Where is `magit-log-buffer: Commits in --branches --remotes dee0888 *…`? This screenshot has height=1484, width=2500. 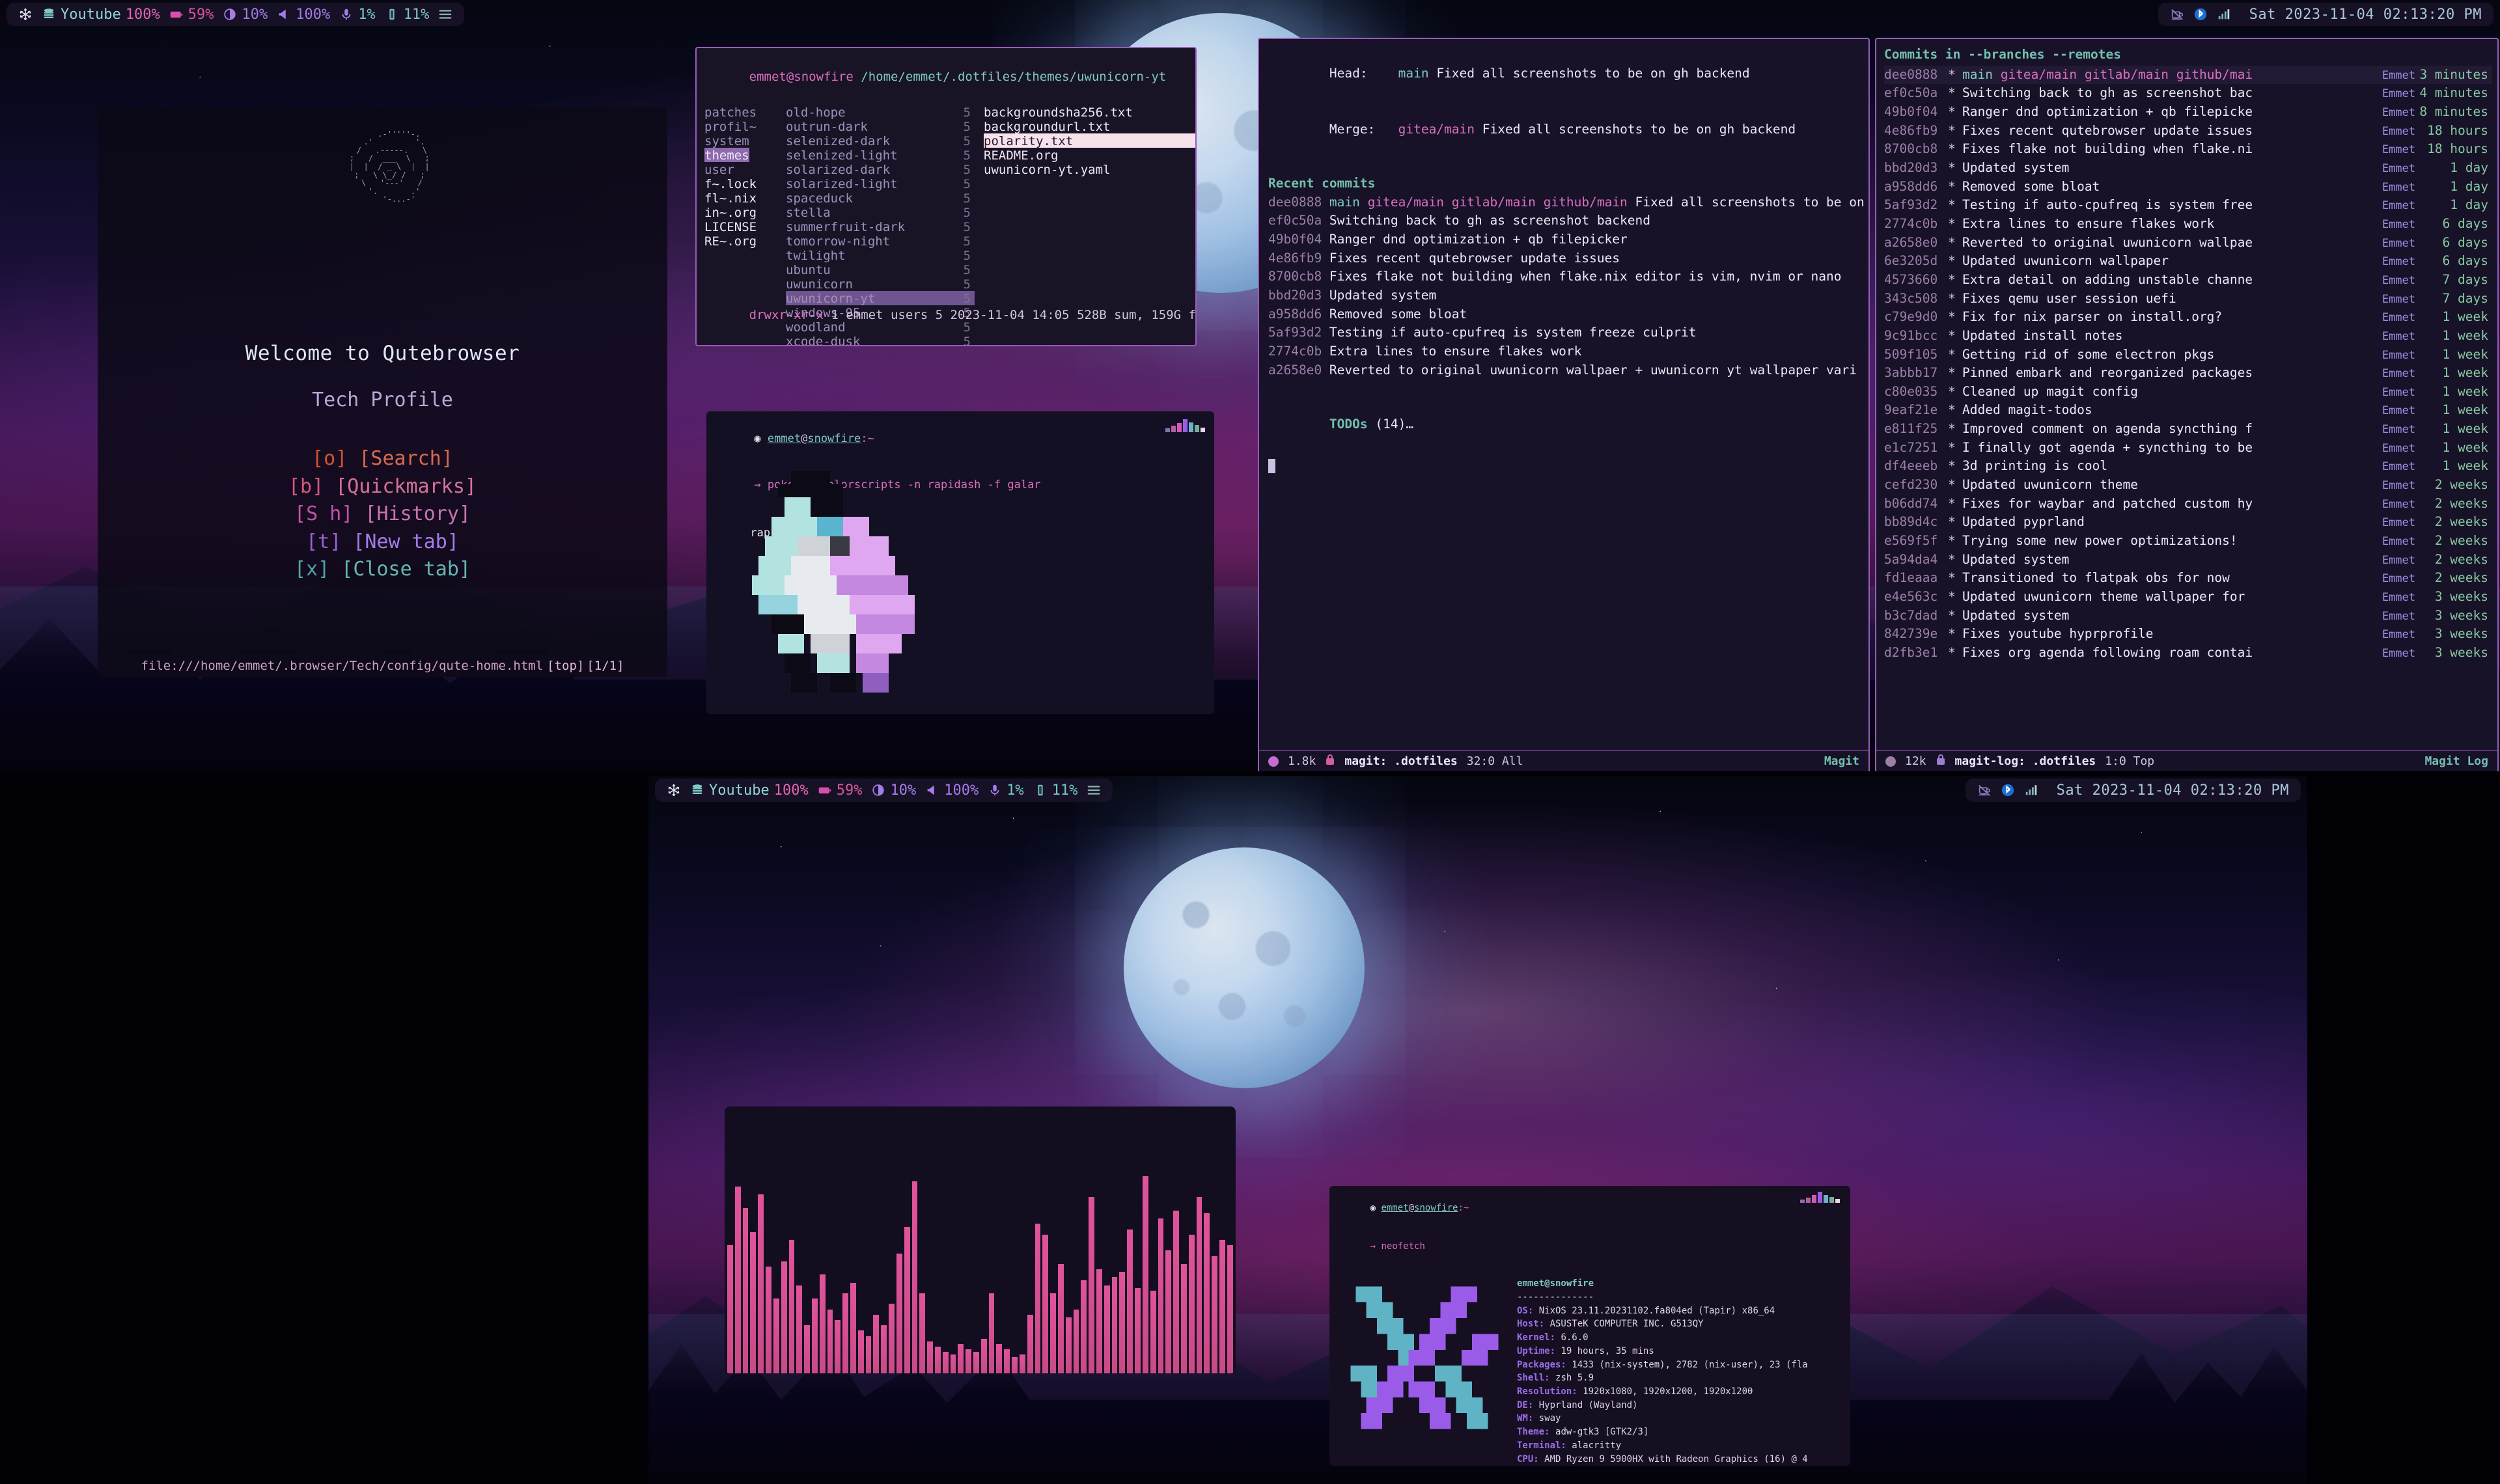 magit-log-buffer: Commits in --branches --remotes dee0888 *… is located at coordinates (2186, 351).